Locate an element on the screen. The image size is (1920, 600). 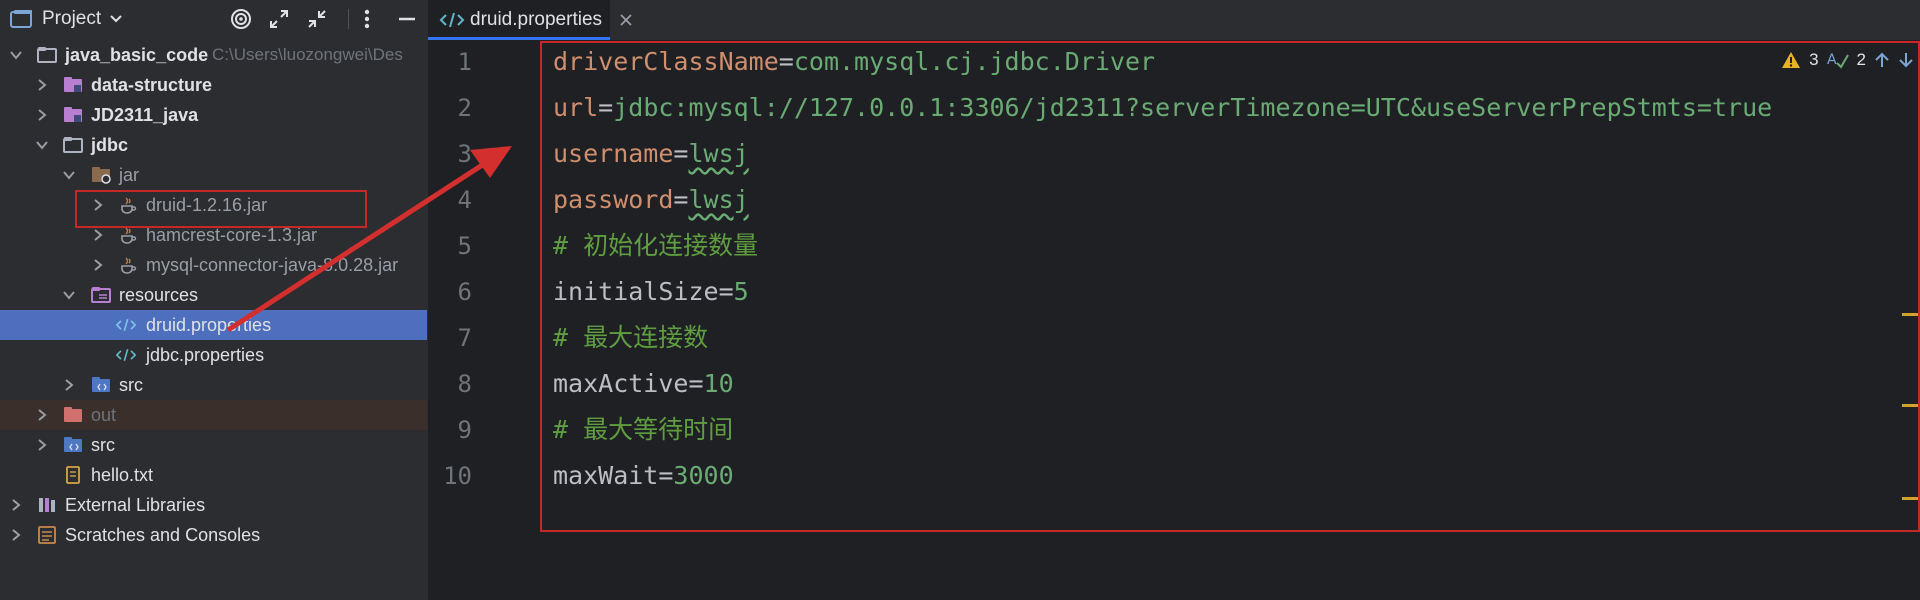
tree-item-java-basic-code: java_basic_code C:\Users\luozongwei\Des is located at coordinates (213, 55).